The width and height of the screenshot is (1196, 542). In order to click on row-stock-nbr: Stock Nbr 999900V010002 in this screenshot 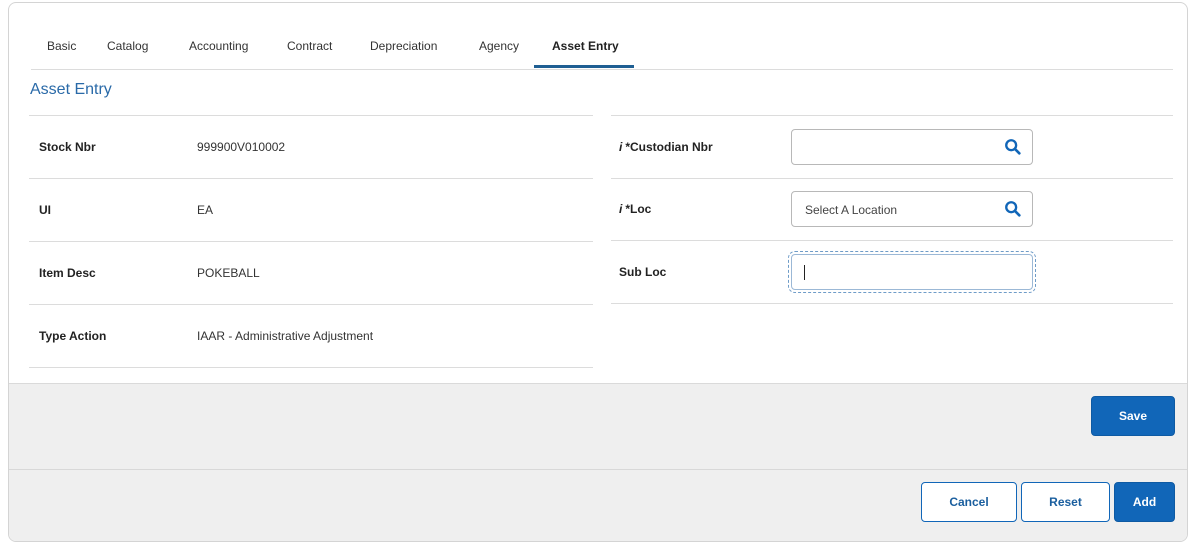, I will do `click(311, 147)`.